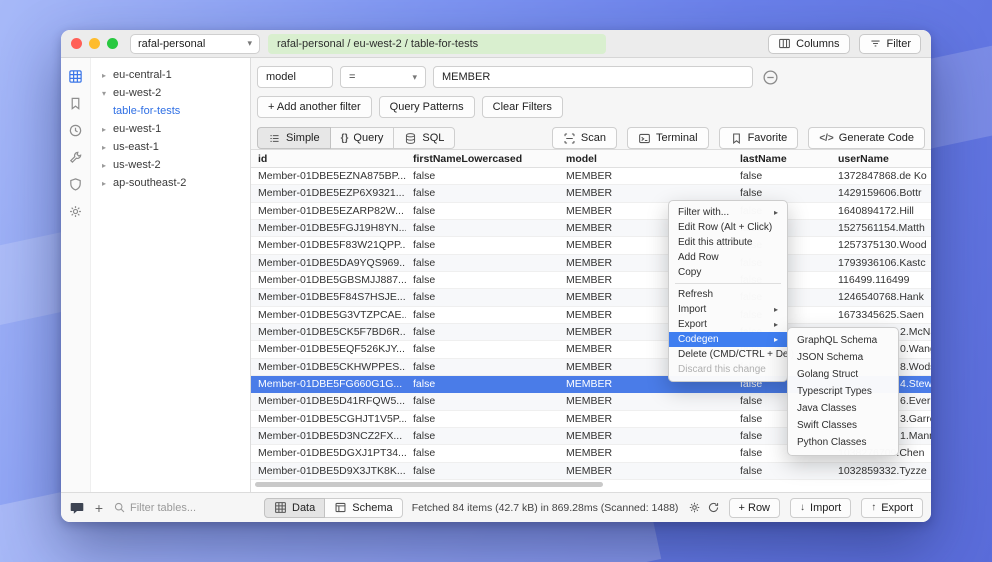 This screenshot has height=562, width=992. What do you see at coordinates (383, 77) in the screenshot?
I see `filter-operator-select: = ▾` at bounding box center [383, 77].